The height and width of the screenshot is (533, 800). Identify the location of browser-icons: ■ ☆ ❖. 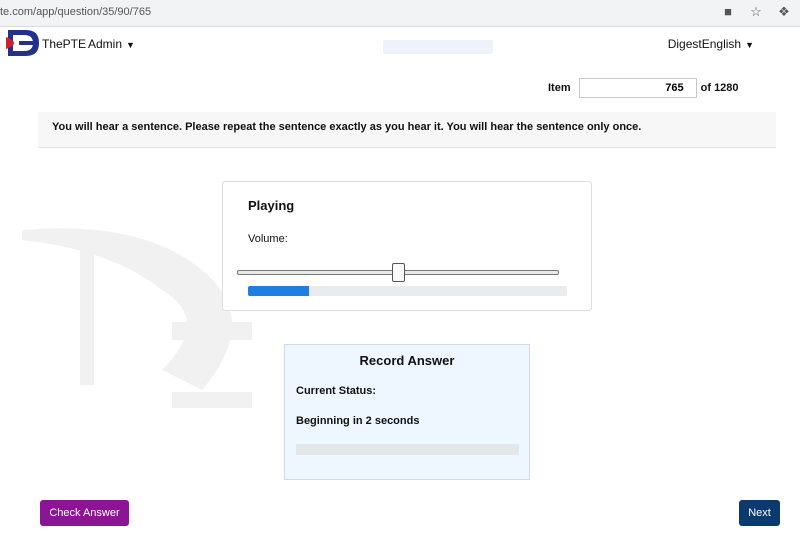
(756, 12).